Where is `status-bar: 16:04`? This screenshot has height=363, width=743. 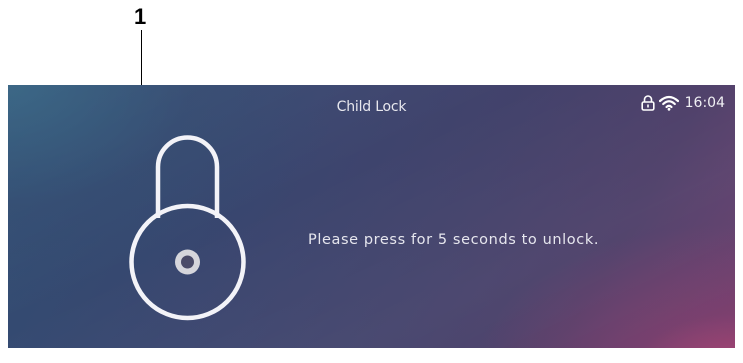 status-bar: 16:04 is located at coordinates (683, 103).